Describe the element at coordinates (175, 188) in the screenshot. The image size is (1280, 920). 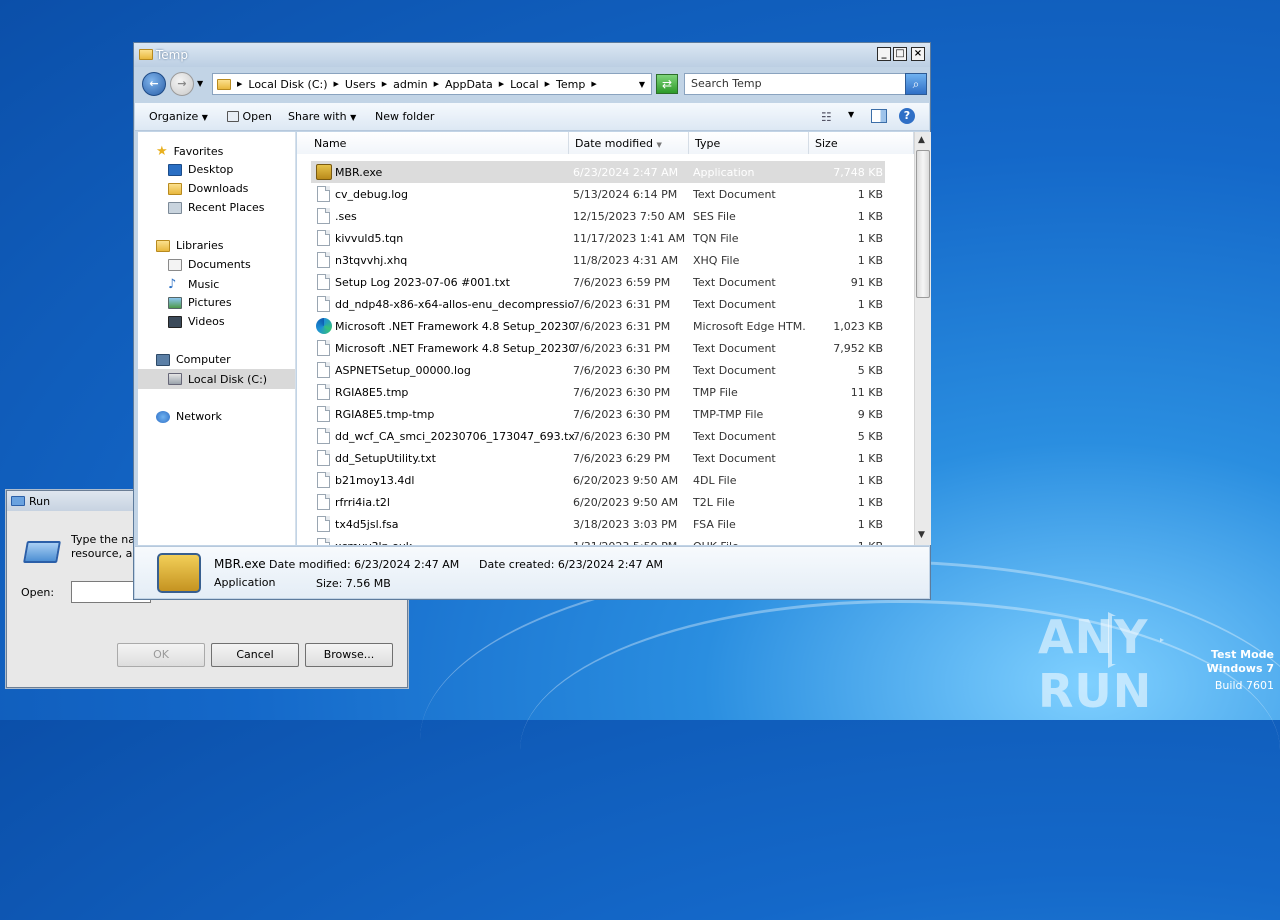
I see `downloads-icon` at that location.